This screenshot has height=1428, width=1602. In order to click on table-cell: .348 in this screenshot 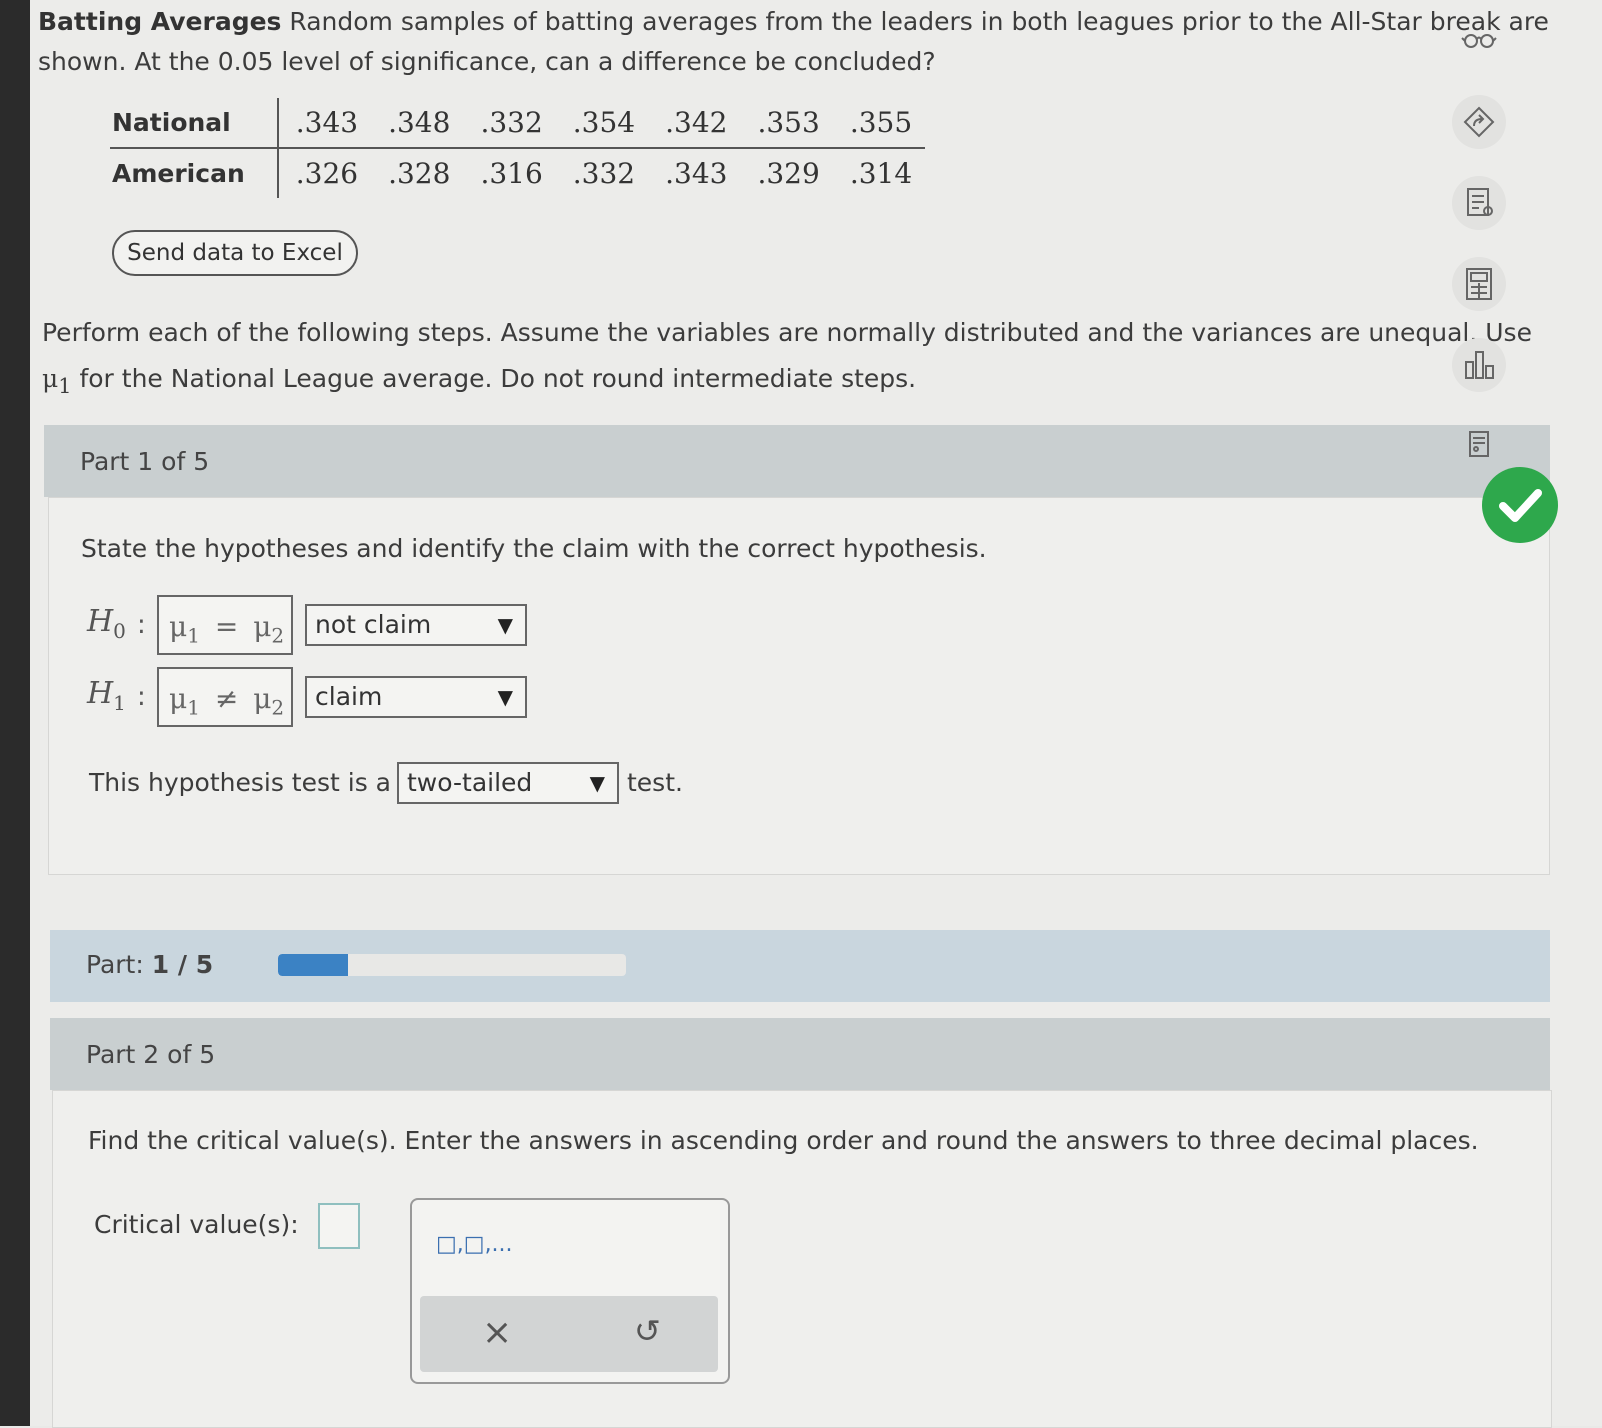, I will do `click(417, 123)`.